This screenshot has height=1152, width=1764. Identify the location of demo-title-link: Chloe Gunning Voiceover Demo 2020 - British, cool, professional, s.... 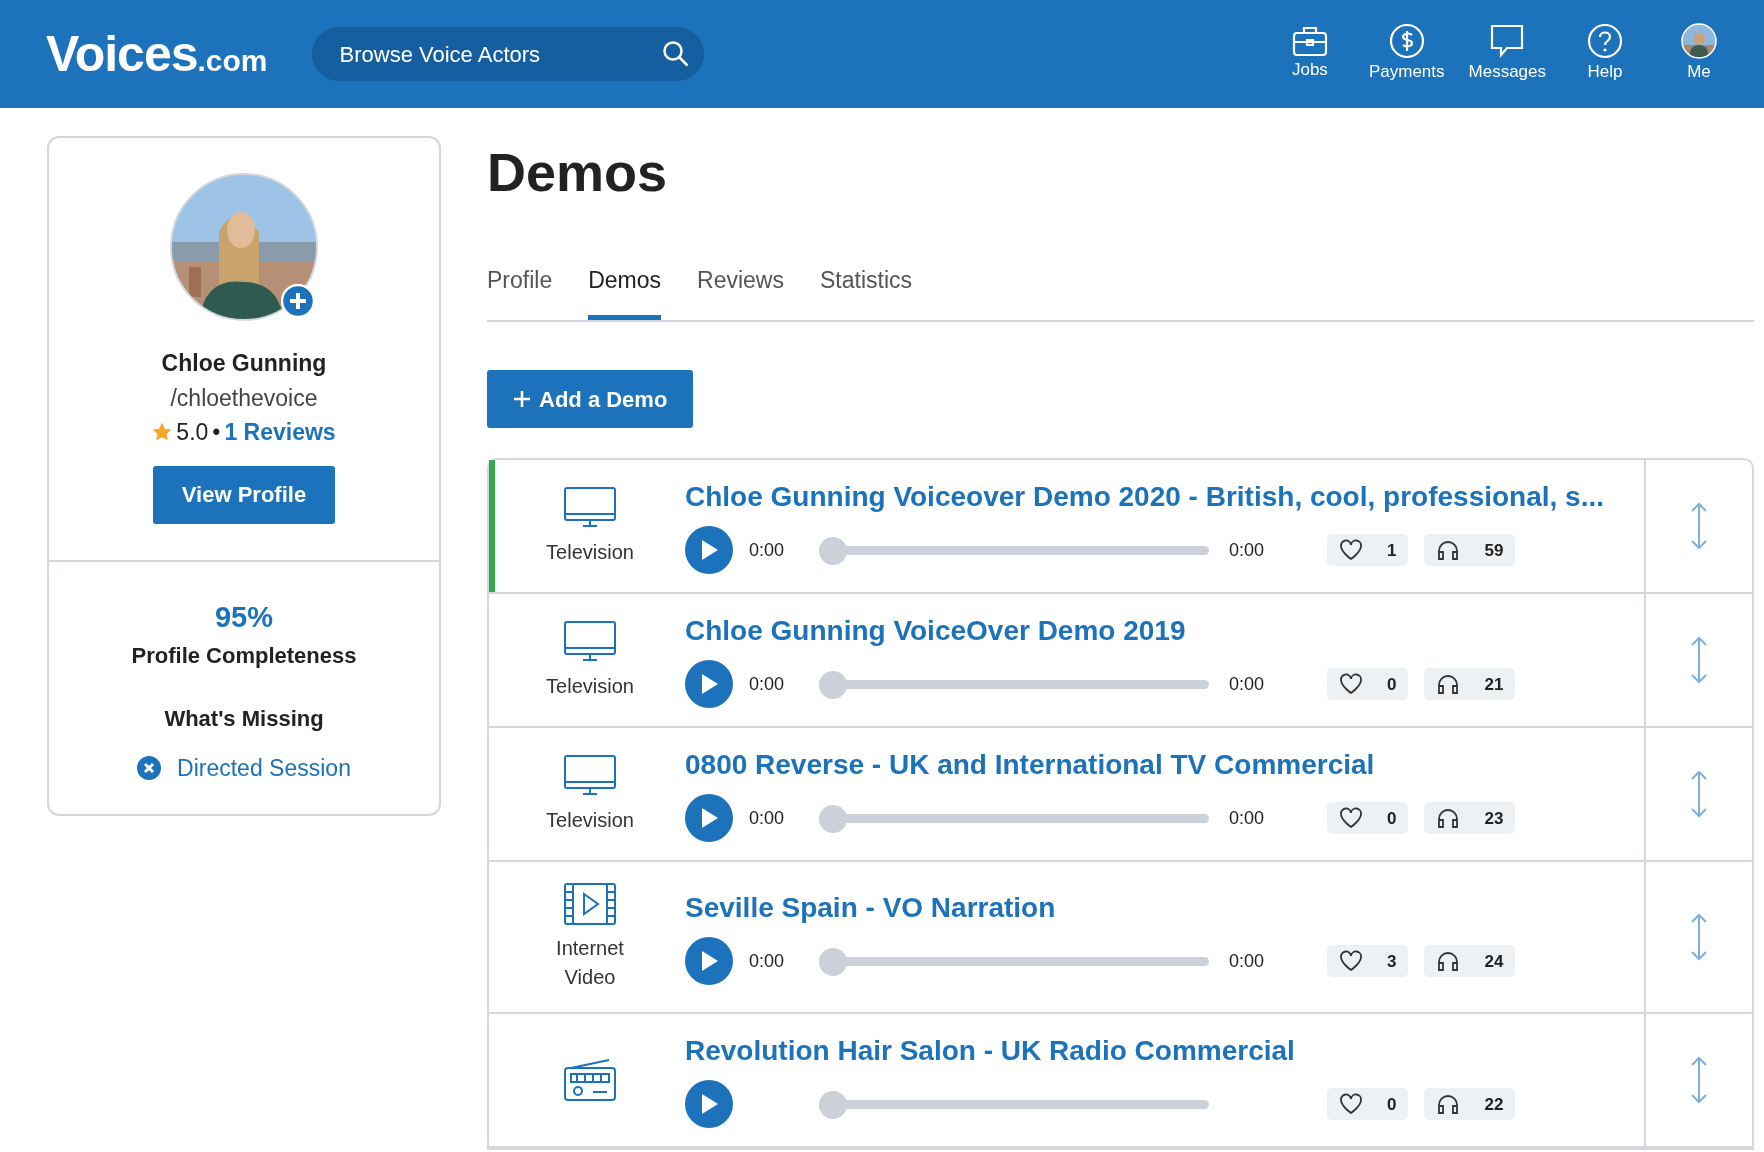
(1164, 497).